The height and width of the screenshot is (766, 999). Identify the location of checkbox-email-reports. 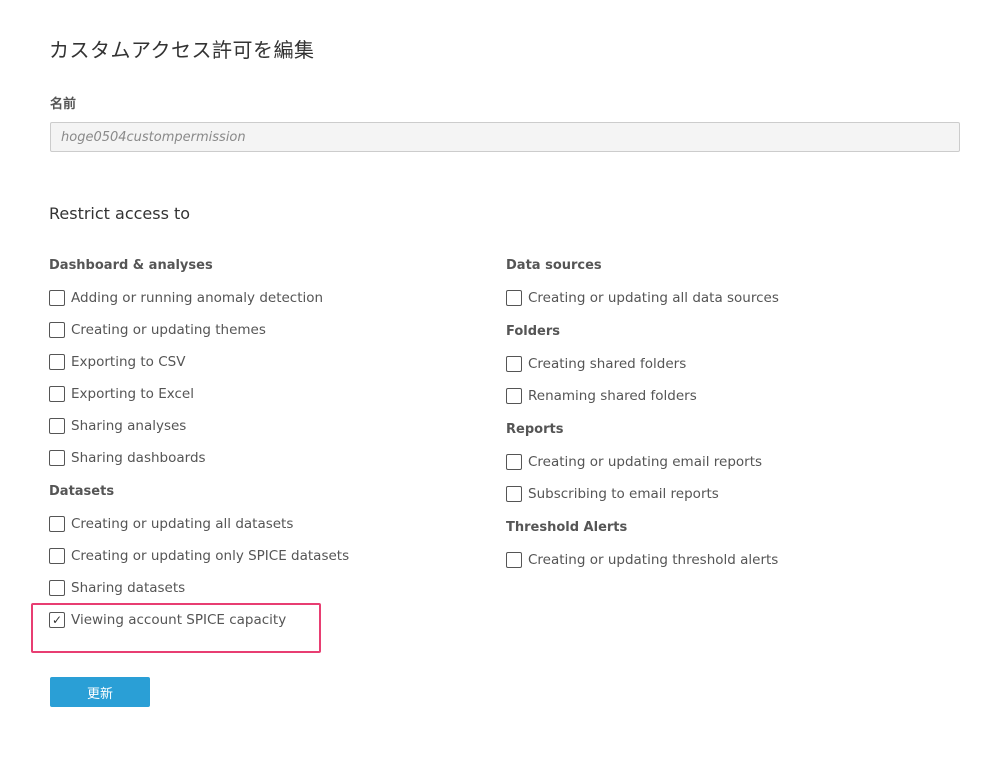
(514, 462).